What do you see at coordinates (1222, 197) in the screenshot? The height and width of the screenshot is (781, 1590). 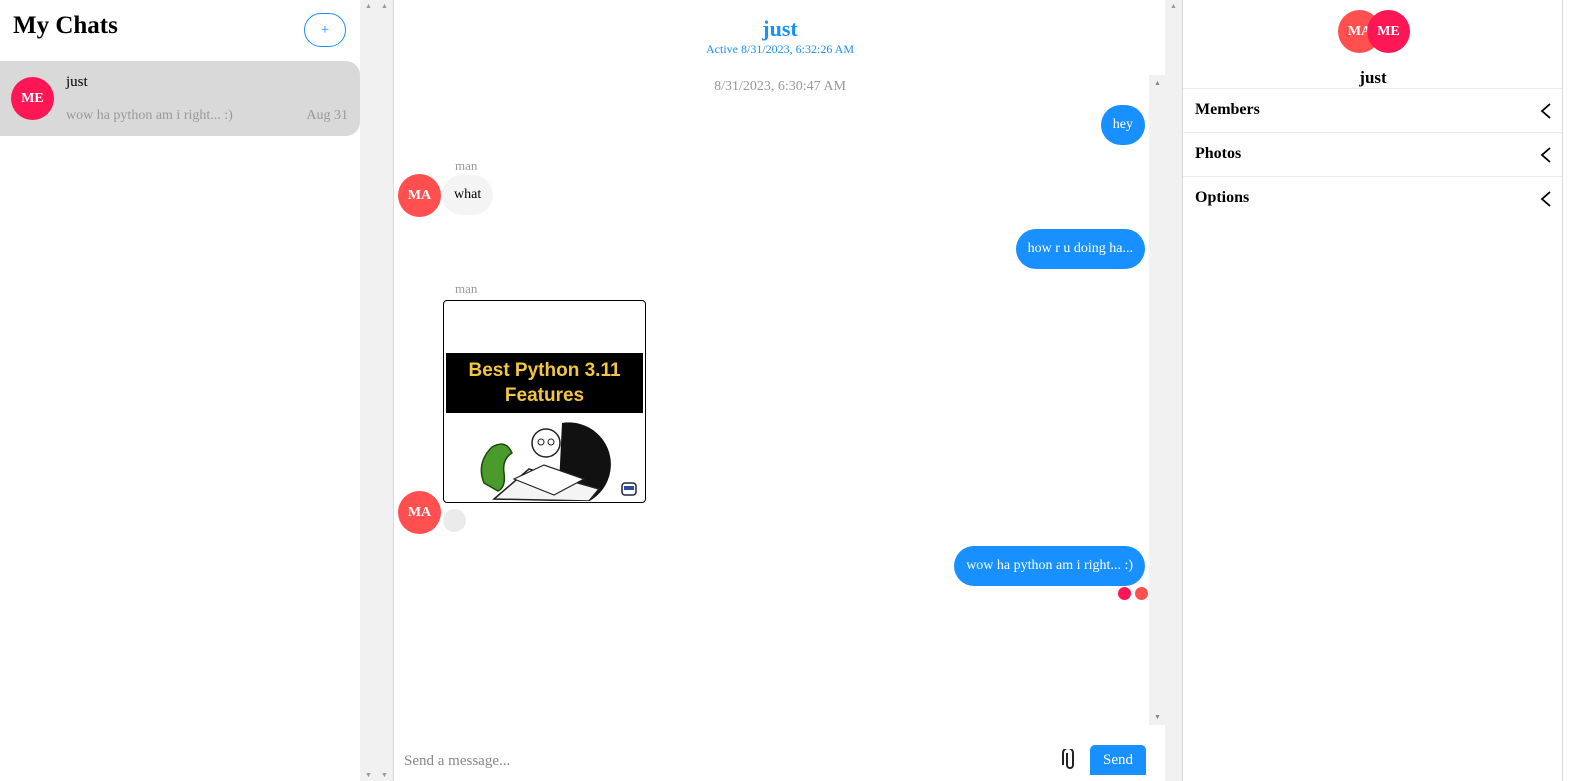 I see `section-label: Options` at bounding box center [1222, 197].